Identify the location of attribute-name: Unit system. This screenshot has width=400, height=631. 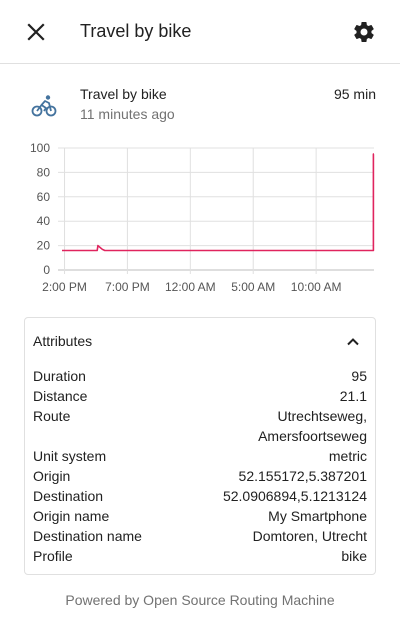
(70, 456).